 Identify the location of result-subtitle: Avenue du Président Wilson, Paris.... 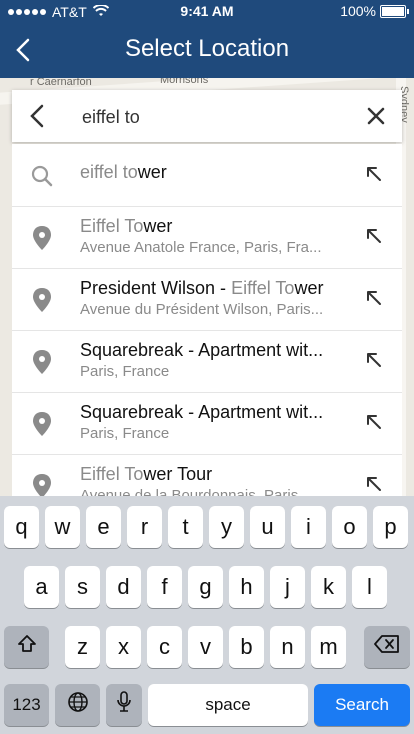
(202, 309).